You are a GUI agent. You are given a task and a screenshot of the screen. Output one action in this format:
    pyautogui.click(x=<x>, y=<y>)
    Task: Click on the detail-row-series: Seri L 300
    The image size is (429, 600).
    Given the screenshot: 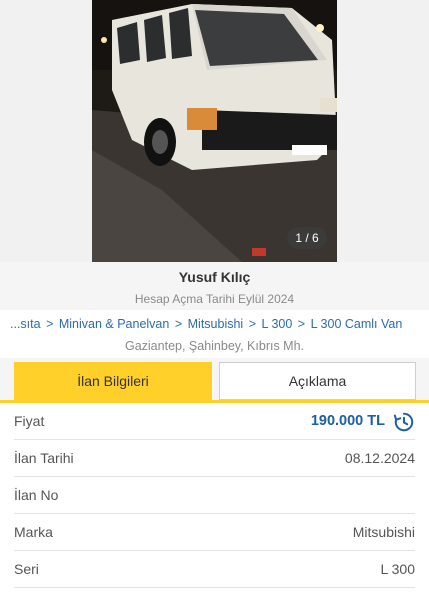 What is the action you would take?
    pyautogui.click(x=214, y=569)
    